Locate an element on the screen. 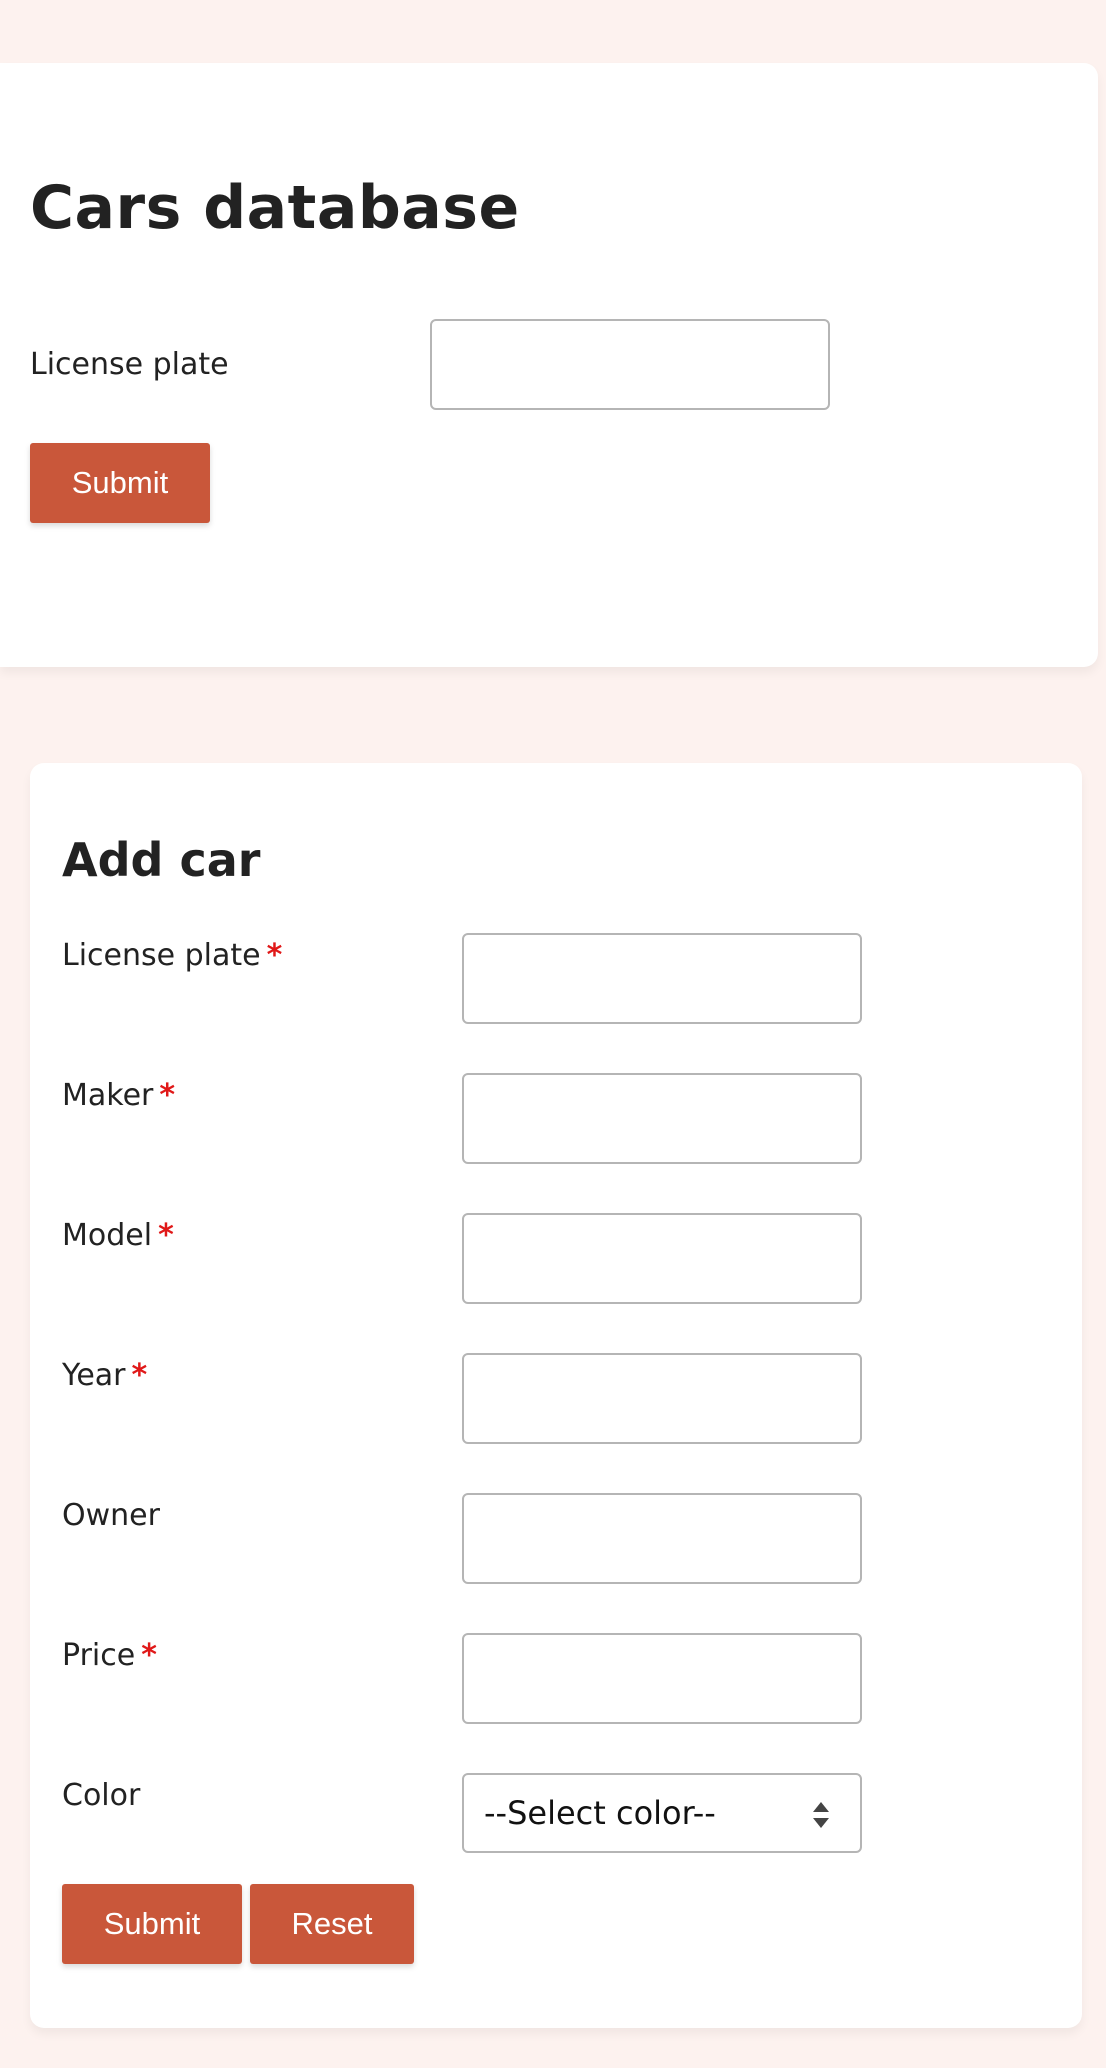  add-car-title: Add car is located at coordinates (161, 860).